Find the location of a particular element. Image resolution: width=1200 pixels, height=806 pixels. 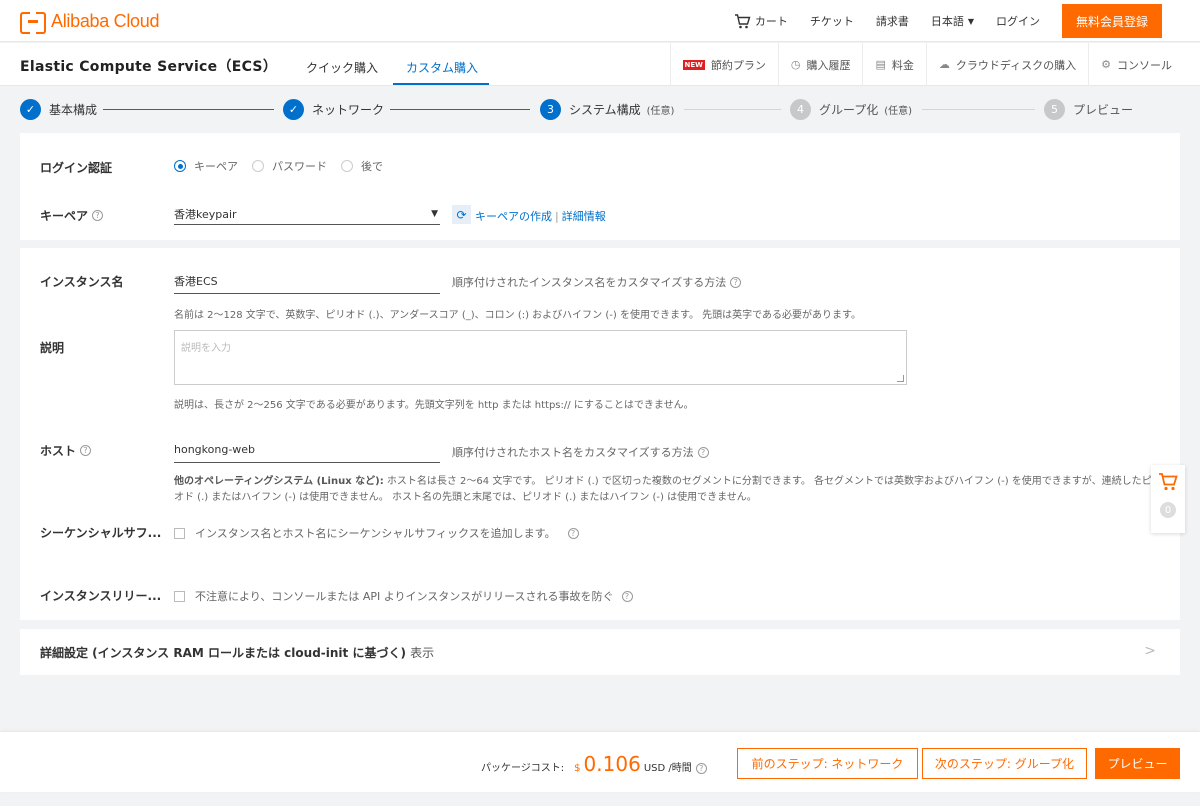

floating-cart: 0 is located at coordinates (1168, 499).